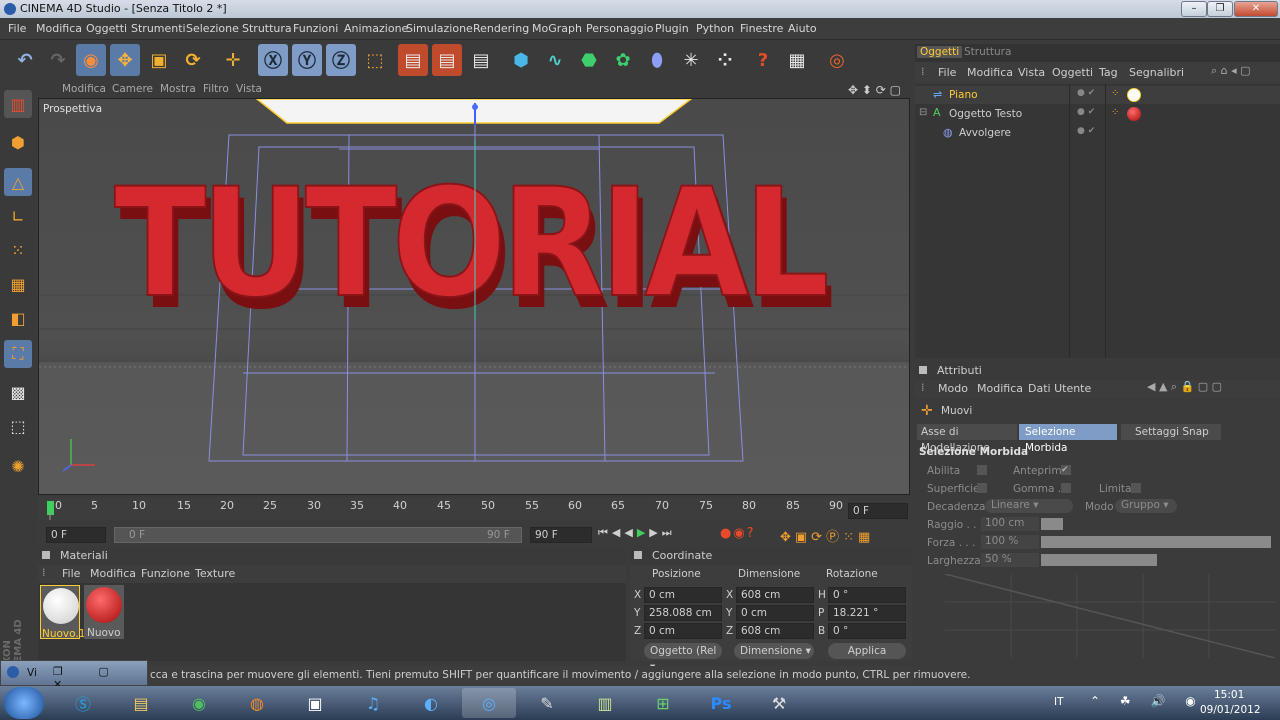 This screenshot has height=720, width=1280. Describe the element at coordinates (1031, 72) in the screenshot. I see `obj-menu-vista: Vista` at that location.